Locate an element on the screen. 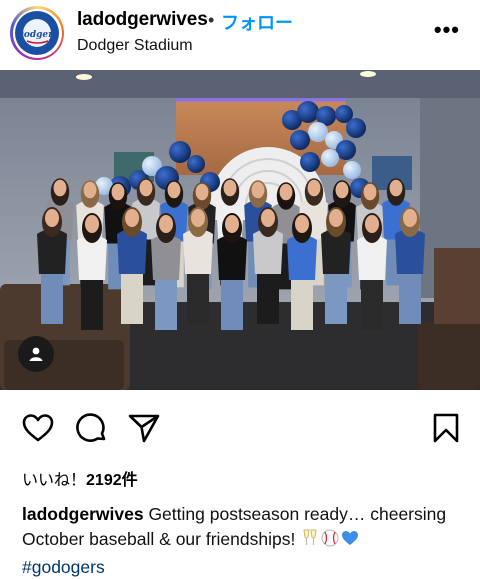 This screenshot has height=579, width=480. person-icon is located at coordinates (36, 354).